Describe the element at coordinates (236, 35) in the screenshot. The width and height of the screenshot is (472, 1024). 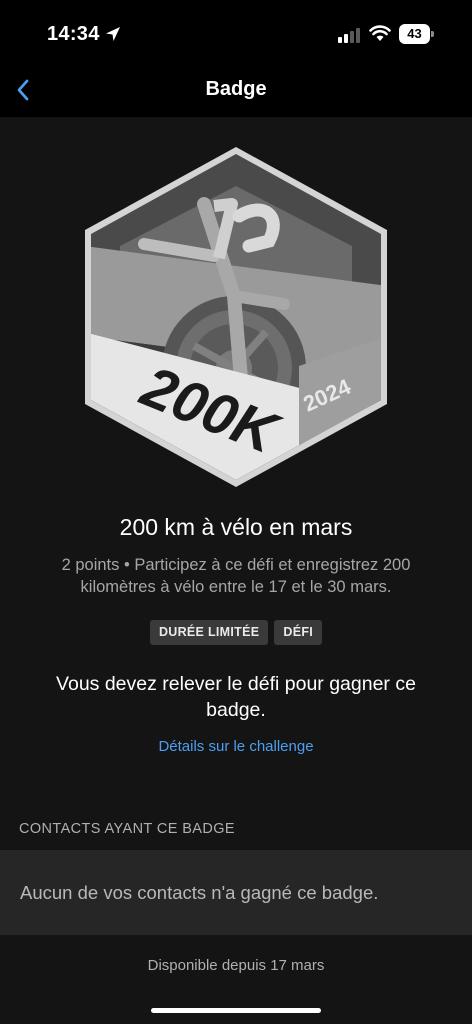
I see `status-bar: 14:34 43` at that location.